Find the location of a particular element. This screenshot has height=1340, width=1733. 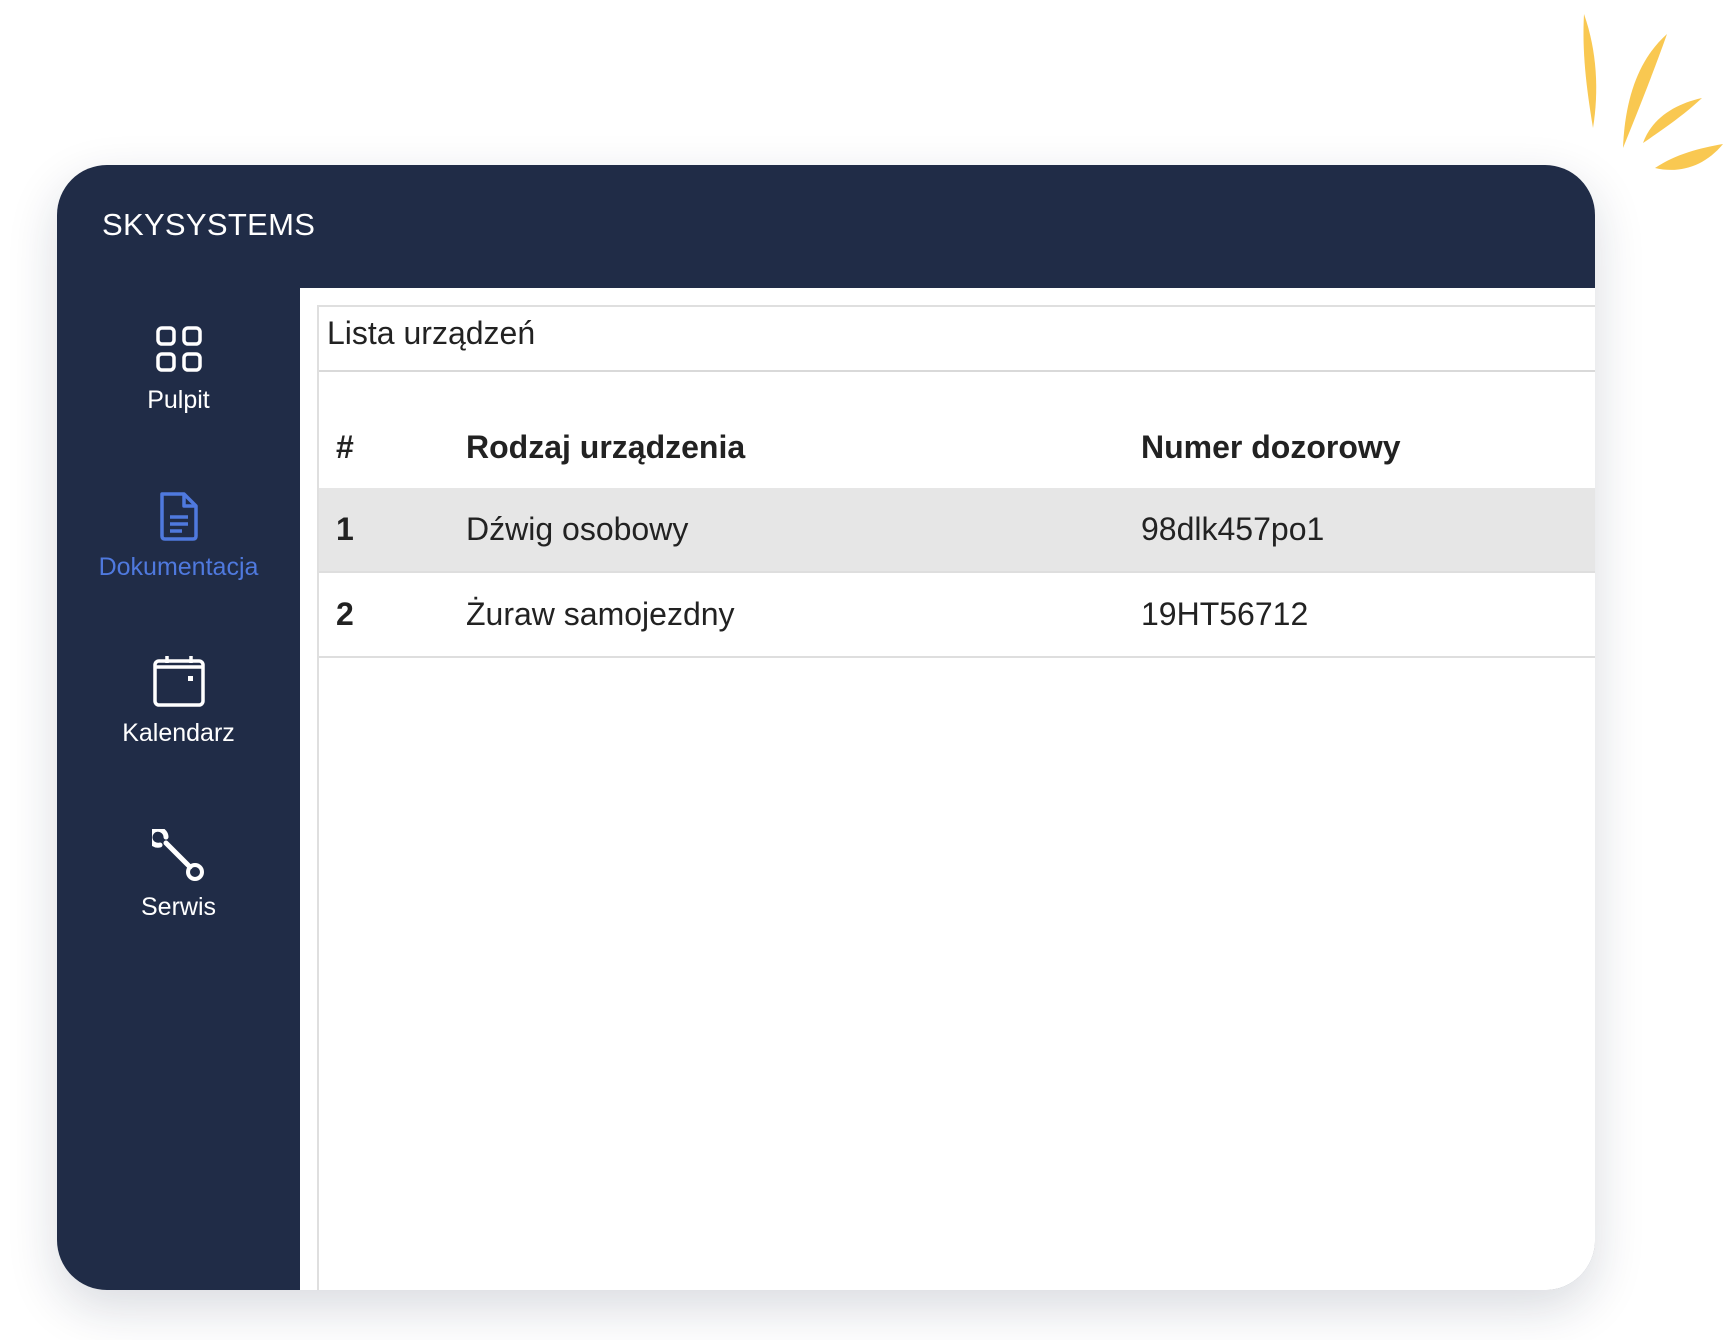

calendar-icon is located at coordinates (179, 681).